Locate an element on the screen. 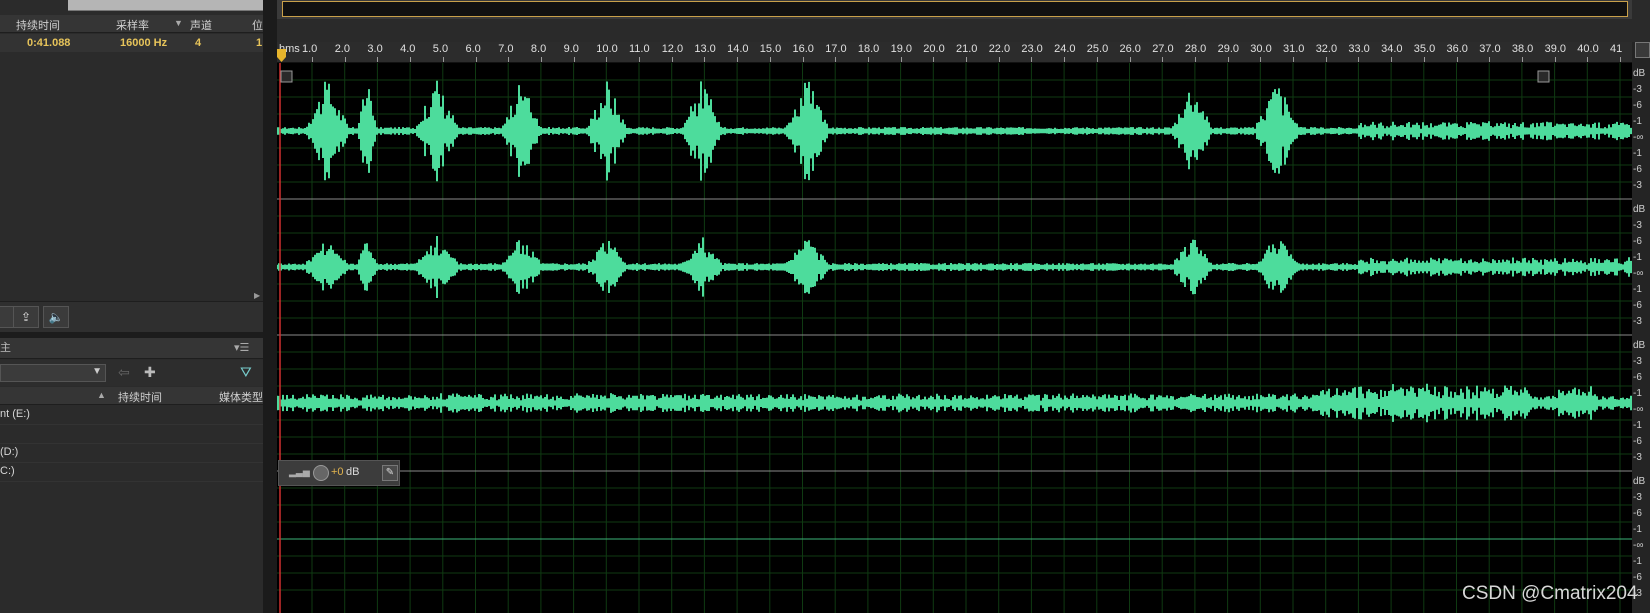  drive-item: C:) is located at coordinates (131, 472).